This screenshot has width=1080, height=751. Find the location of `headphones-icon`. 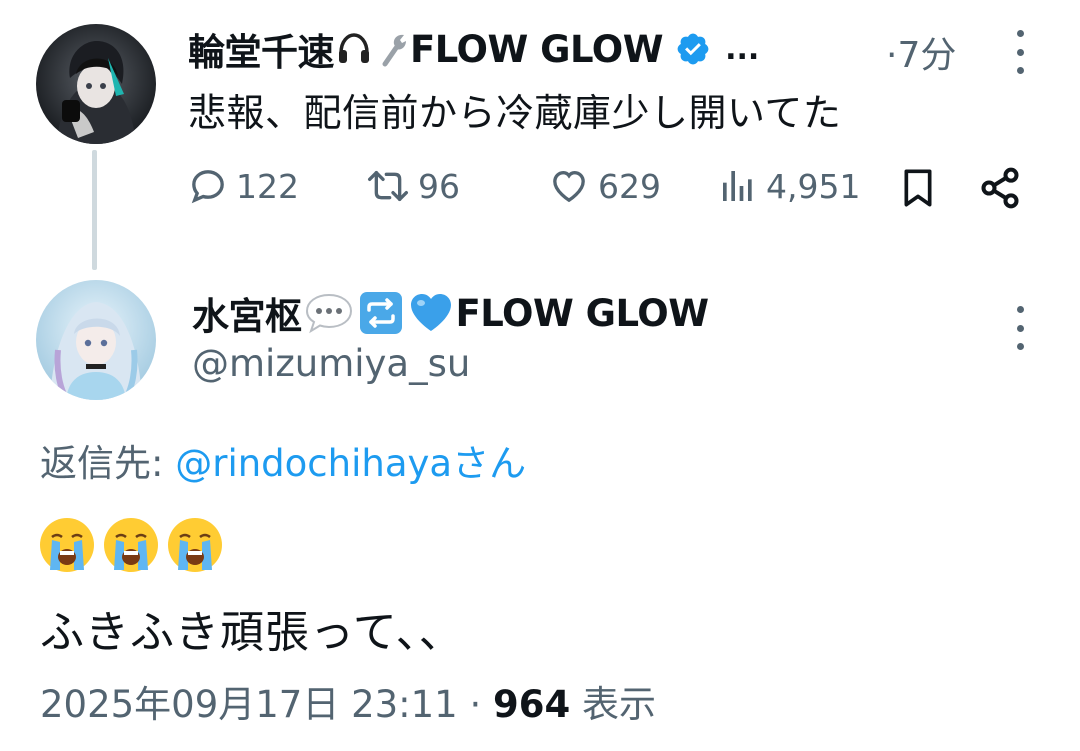

headphones-icon is located at coordinates (354, 49).